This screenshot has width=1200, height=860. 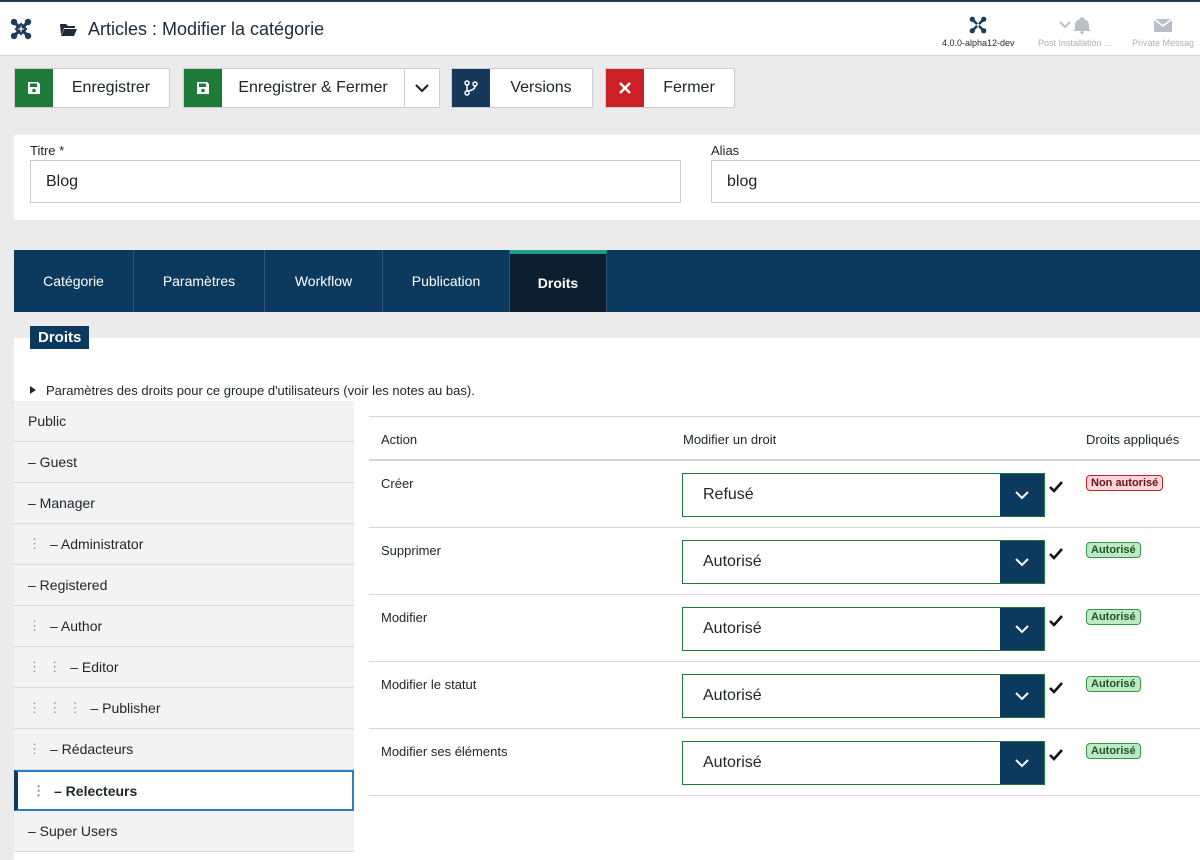 I want to click on code-branch-icon, so click(x=471, y=88).